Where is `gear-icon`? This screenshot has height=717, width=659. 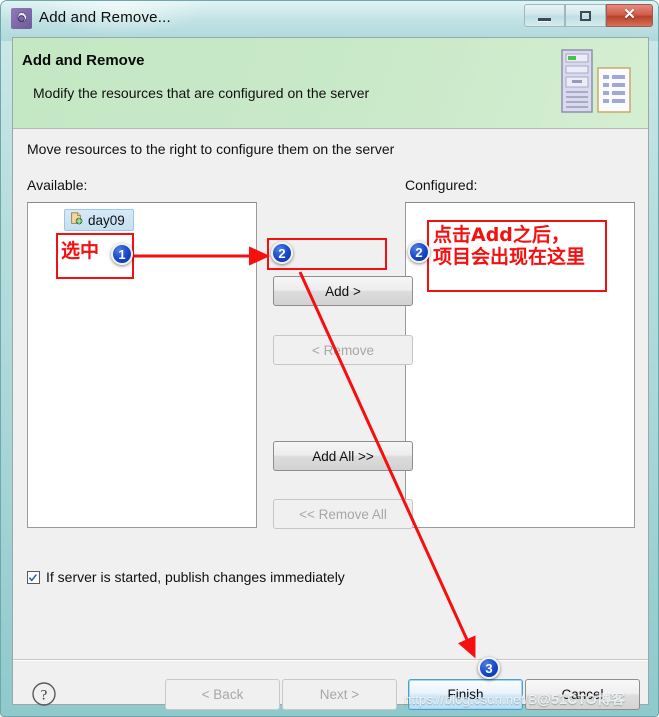
gear-icon is located at coordinates (21, 18).